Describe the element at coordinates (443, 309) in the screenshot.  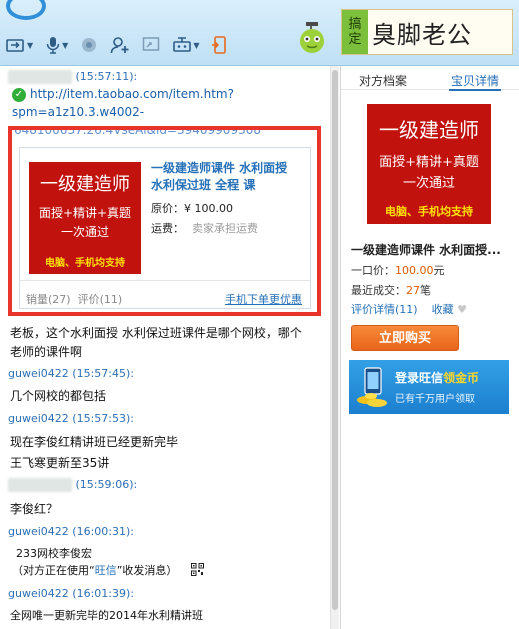
I see `favorite-link: 收藏` at that location.